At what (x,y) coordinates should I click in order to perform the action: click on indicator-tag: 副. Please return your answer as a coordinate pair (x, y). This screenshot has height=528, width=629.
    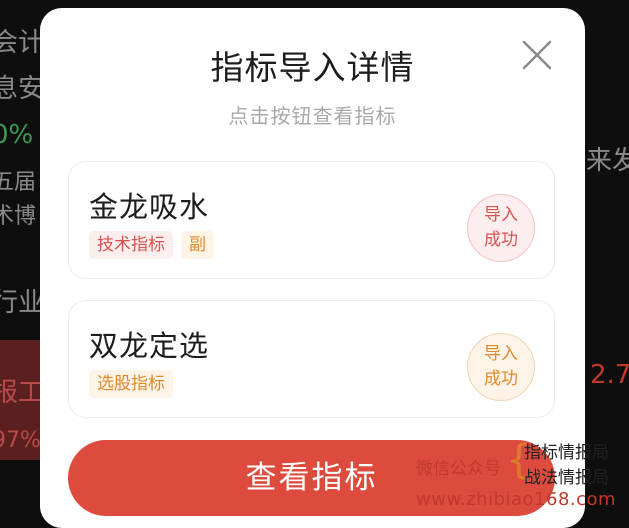
    Looking at the image, I should click on (197, 245).